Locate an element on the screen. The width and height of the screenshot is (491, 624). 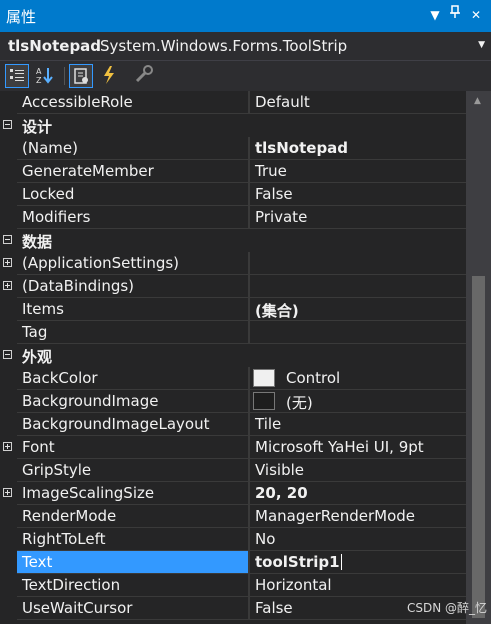
category-header: 设计 is located at coordinates (233, 125).